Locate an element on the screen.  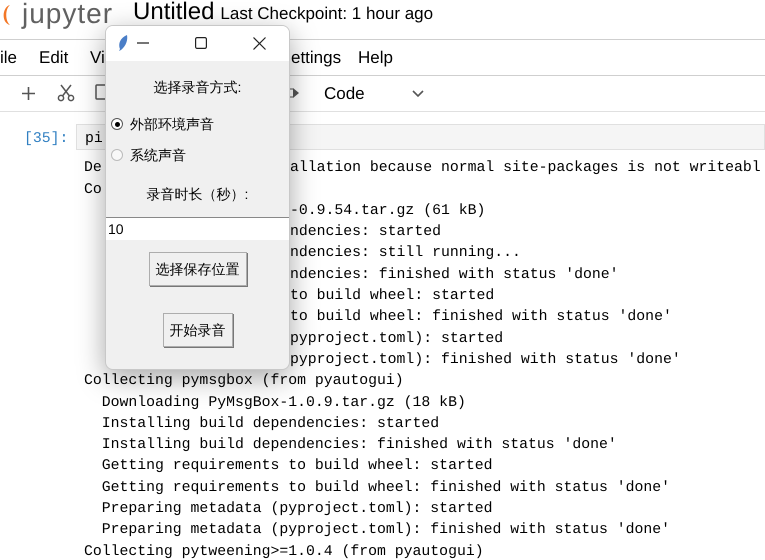
menu-item: Edit is located at coordinates (53, 57).